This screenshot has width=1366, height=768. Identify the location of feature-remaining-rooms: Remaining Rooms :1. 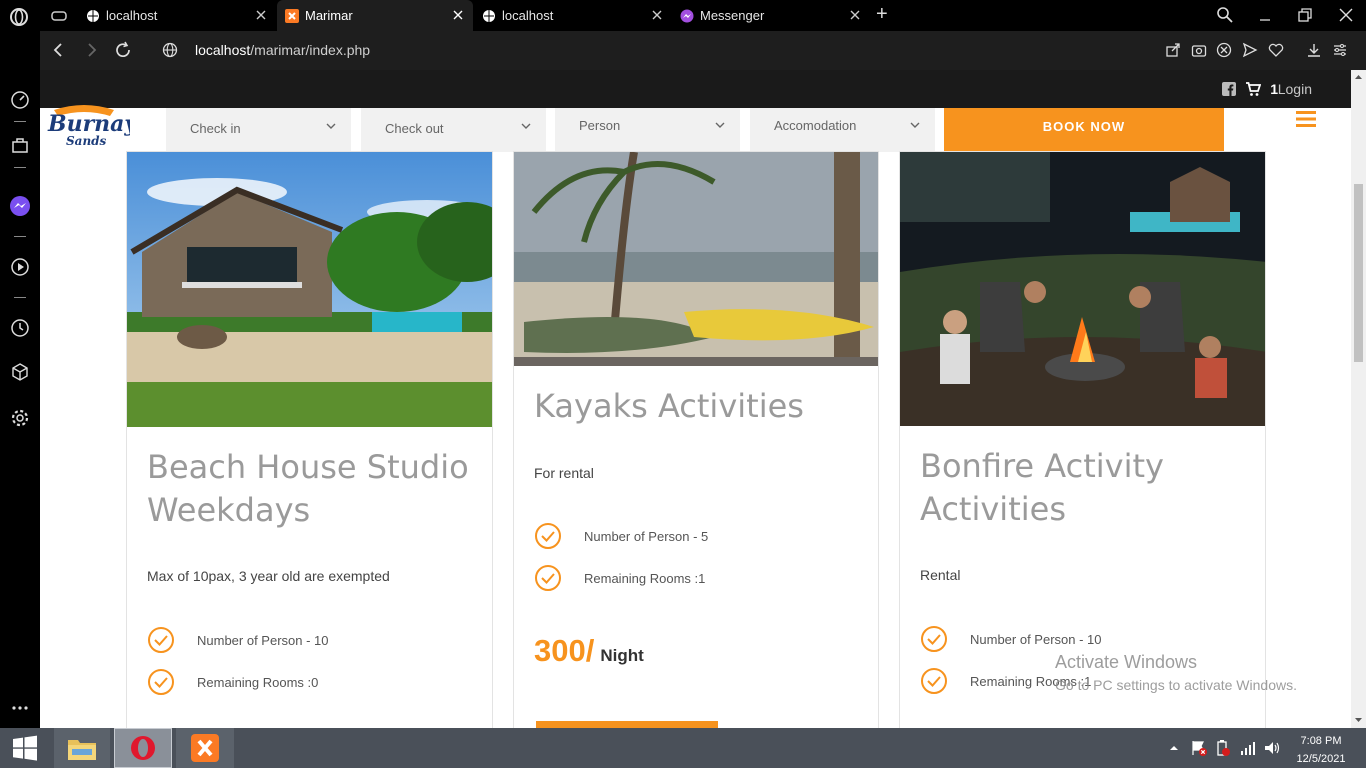
(619, 578).